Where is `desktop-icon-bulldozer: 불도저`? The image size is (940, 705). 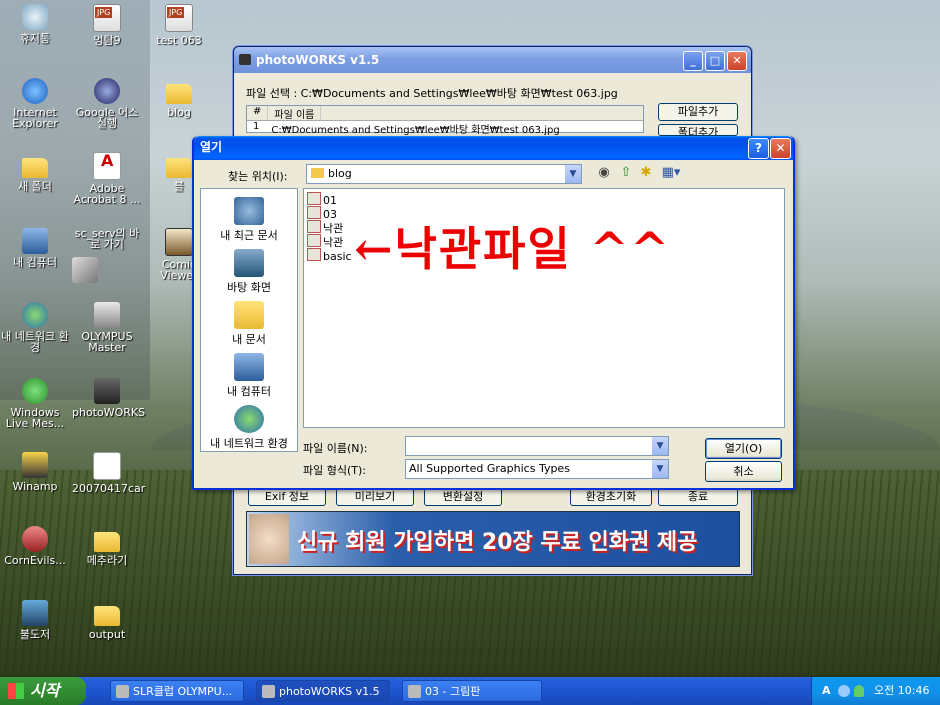
desktop-icon-bulldozer: 불도저 is located at coordinates (35, 620).